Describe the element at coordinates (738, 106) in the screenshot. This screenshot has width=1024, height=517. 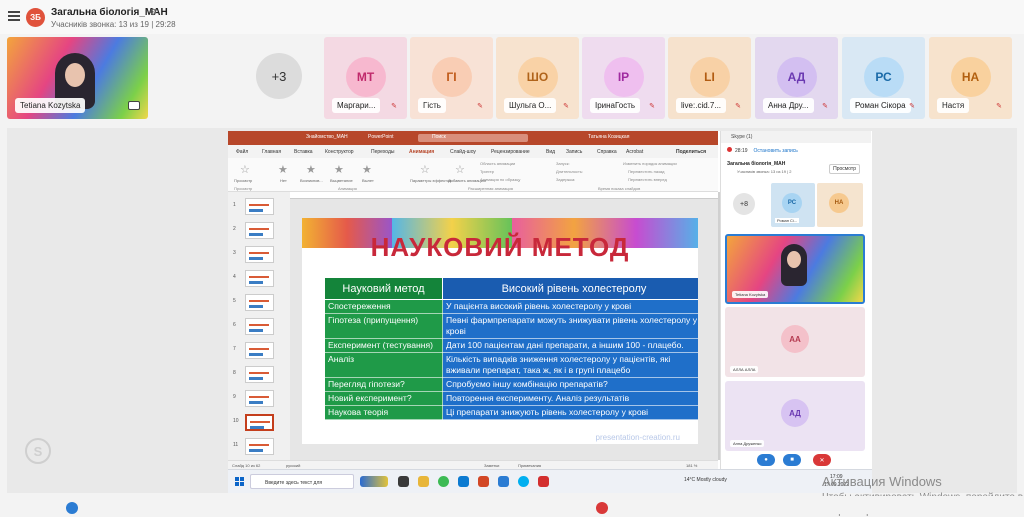
I see `muted-mic-icon: ✎` at that location.